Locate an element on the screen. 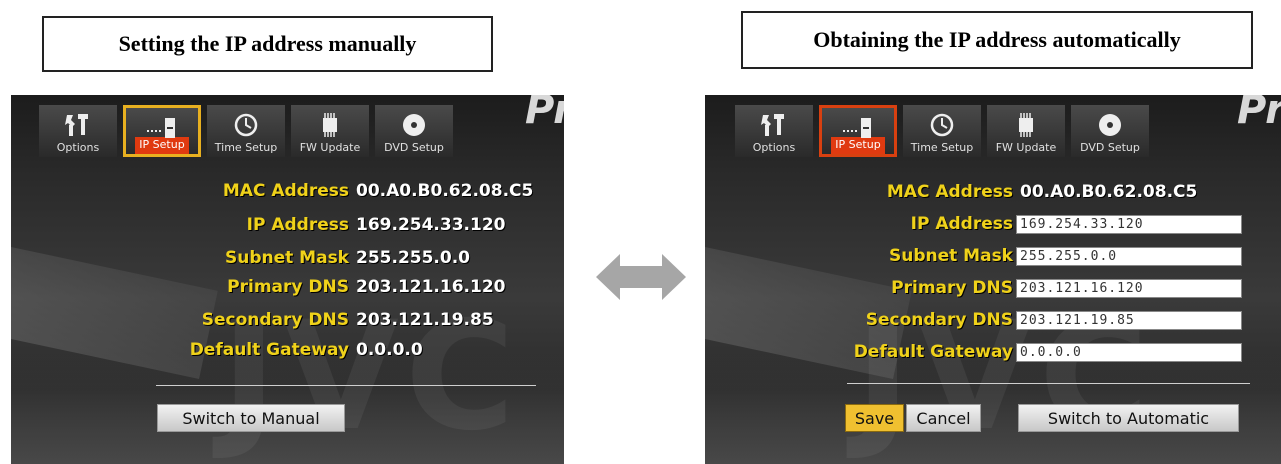  caption-automatic-text: Obtaining the IP address automatically is located at coordinates (997, 39).